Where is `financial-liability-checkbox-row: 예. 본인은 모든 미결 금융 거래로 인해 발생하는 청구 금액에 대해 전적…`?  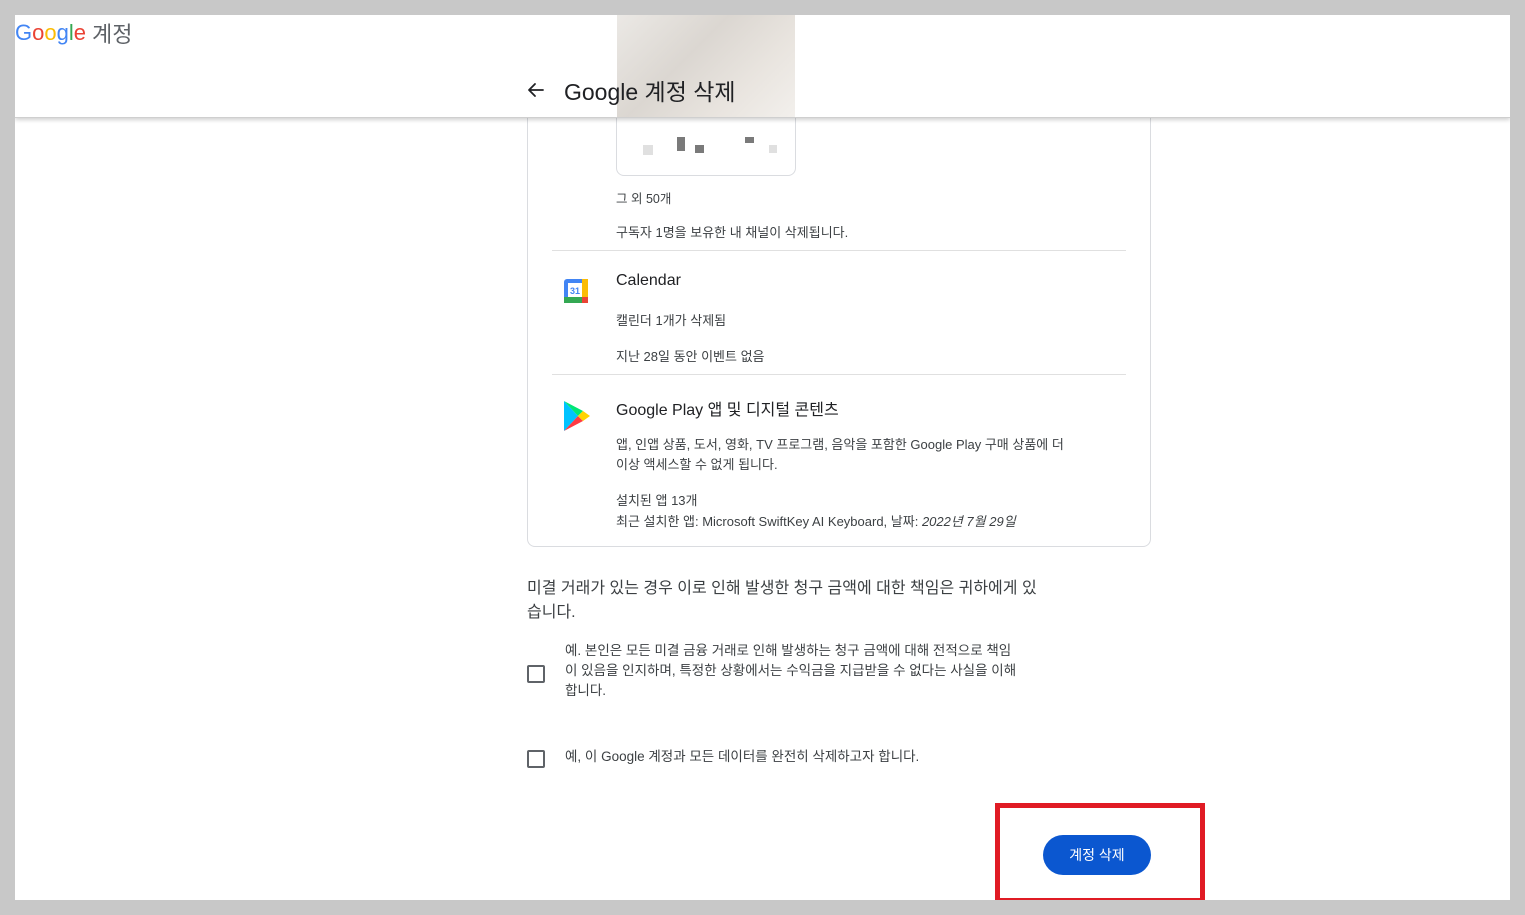 financial-liability-checkbox-row: 예. 본인은 모든 미결 금융 거래로 인해 발생하는 청구 금액에 대해 전적… is located at coordinates (802, 671).